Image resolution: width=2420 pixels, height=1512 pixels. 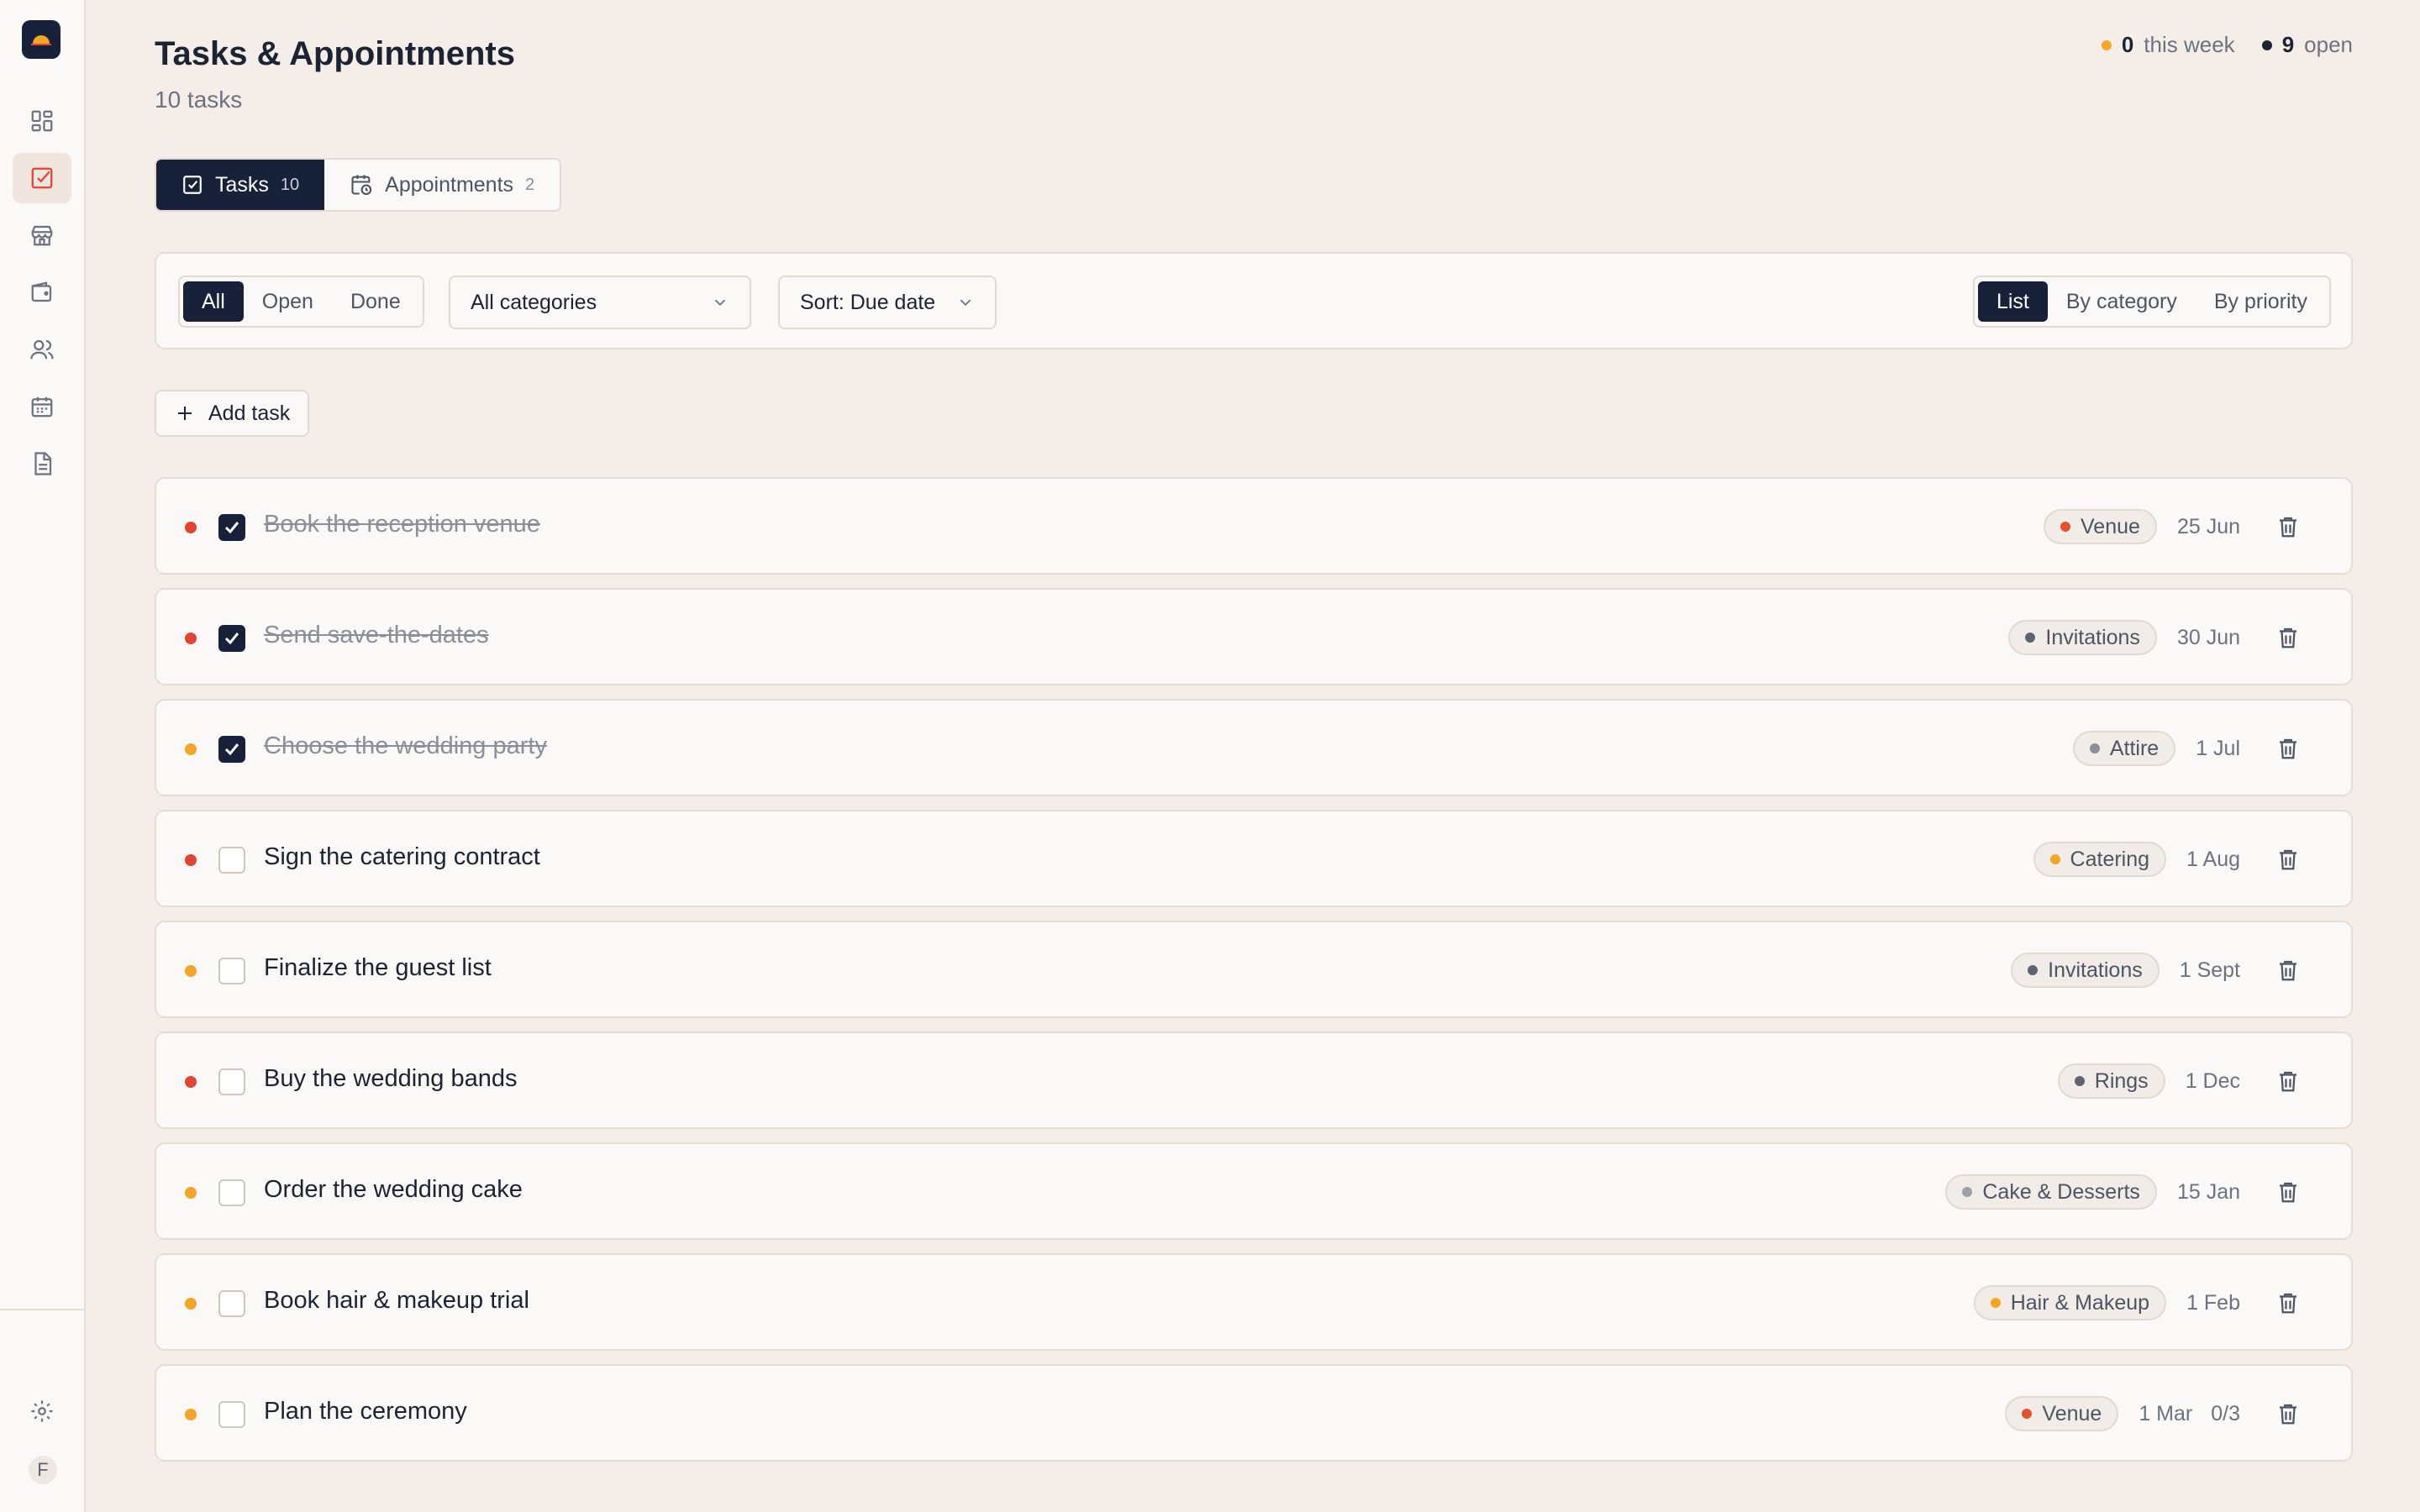 I want to click on sort-select: Sort: Due date, so click(x=887, y=302).